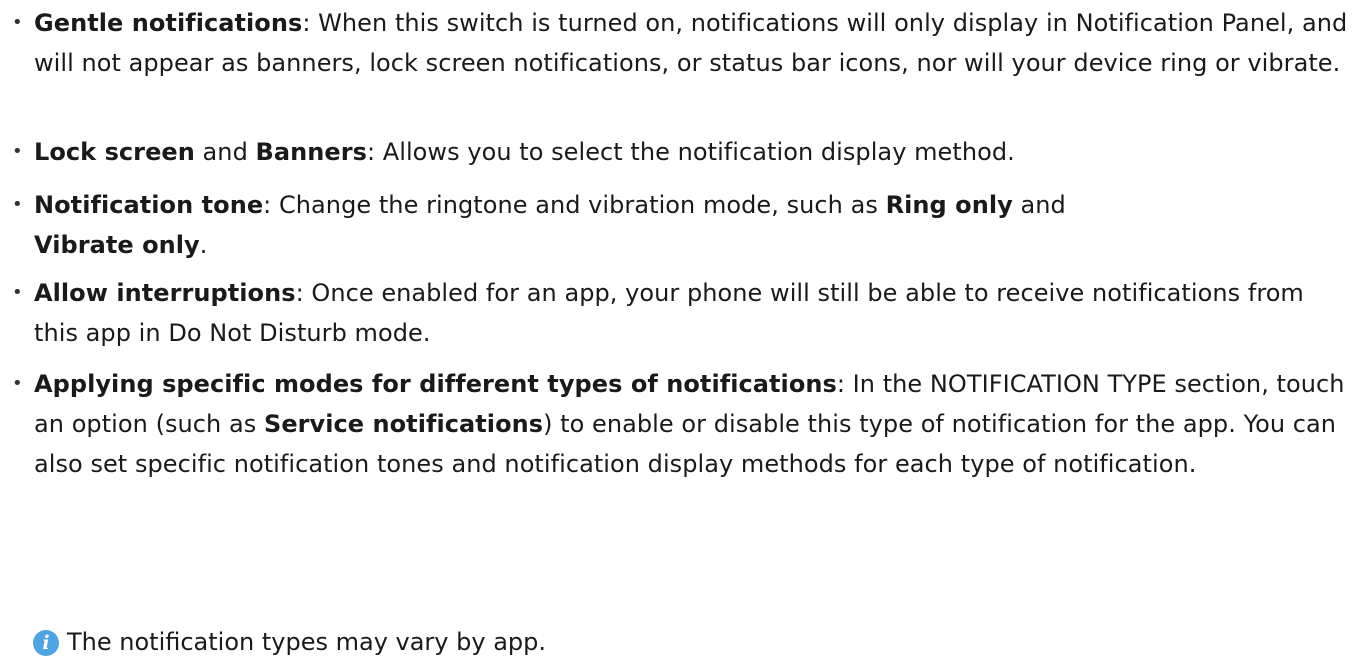 Image resolution: width=1372 pixels, height=668 pixels. What do you see at coordinates (165, 293) in the screenshot?
I see `term-allow-interruptions: Allow interruptions` at bounding box center [165, 293].